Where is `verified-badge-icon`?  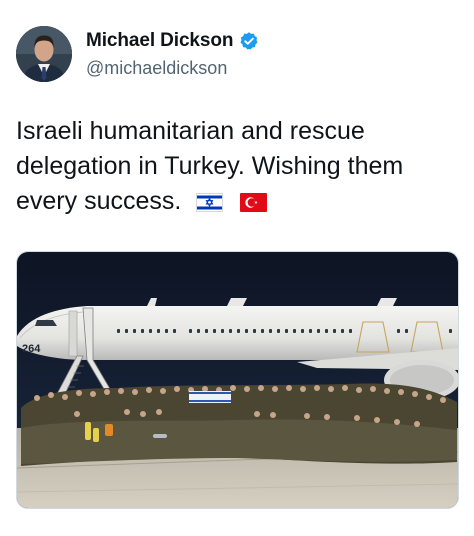
verified-badge-icon is located at coordinates (249, 41).